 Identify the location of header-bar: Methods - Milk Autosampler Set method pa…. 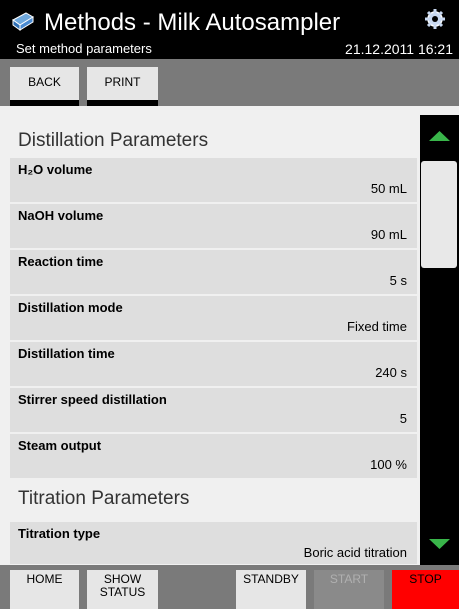
(229, 29).